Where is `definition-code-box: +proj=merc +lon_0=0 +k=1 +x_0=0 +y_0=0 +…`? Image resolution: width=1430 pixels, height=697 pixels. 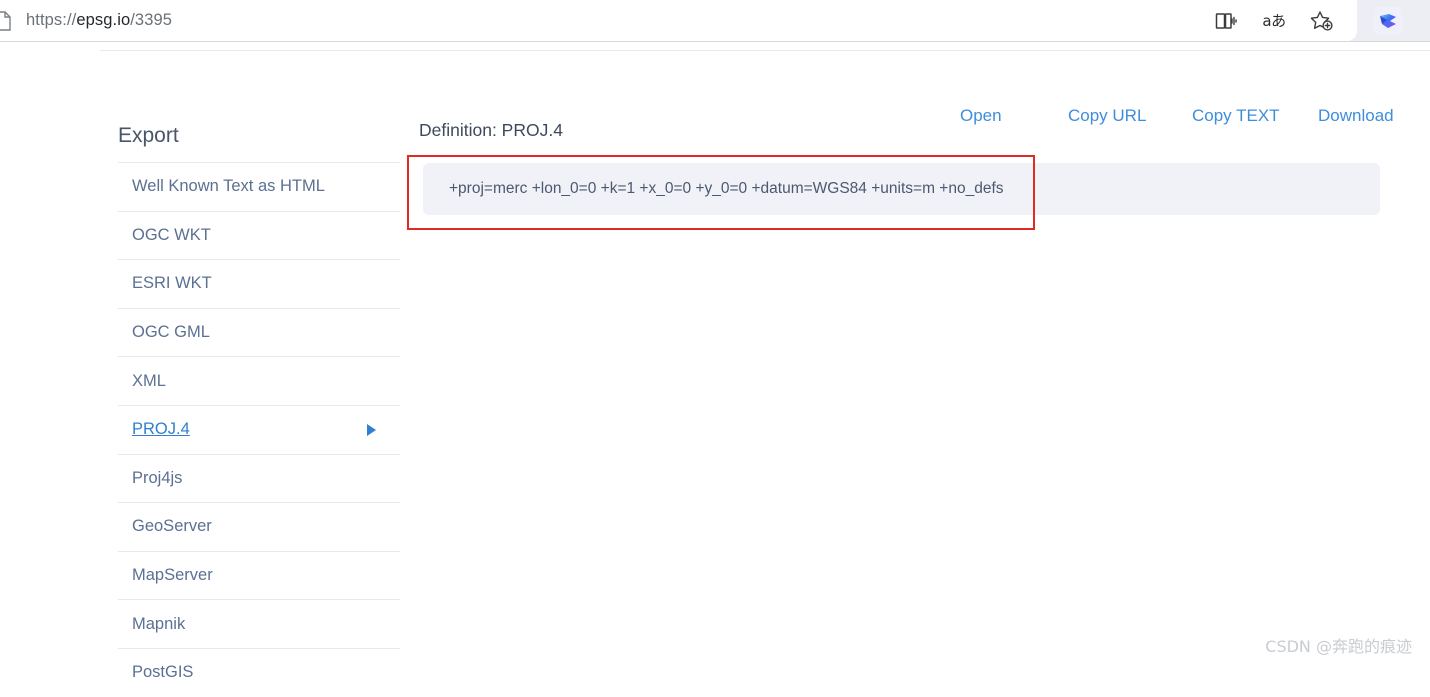 definition-code-box: +proj=merc +lon_0=0 +k=1 +x_0=0 +y_0=0 +… is located at coordinates (901, 189).